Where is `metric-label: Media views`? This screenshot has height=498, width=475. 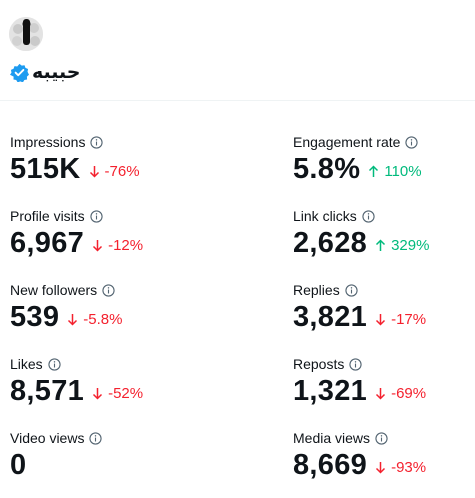
metric-label: Media views is located at coordinates (332, 438).